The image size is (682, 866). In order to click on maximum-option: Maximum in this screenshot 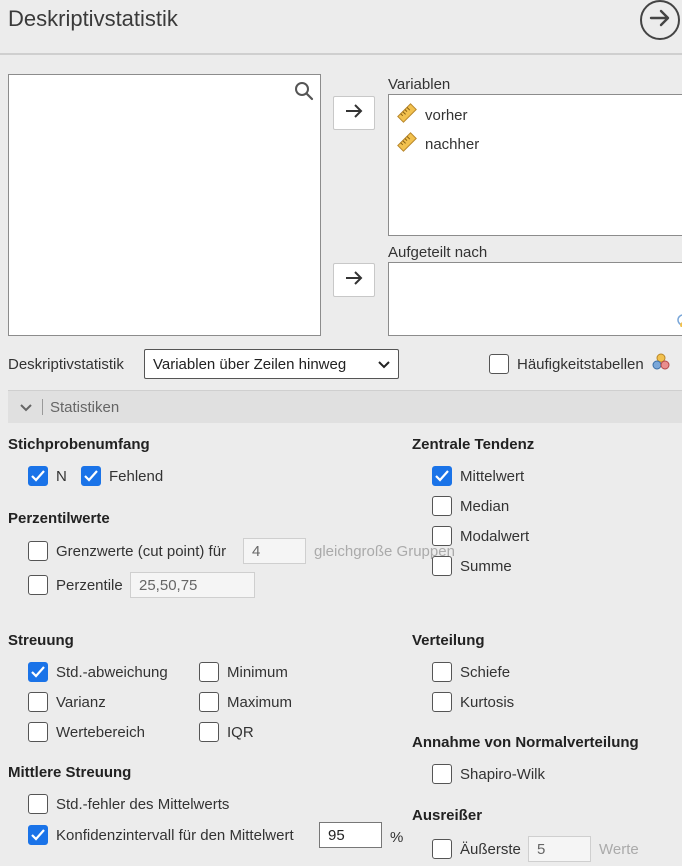, I will do `click(245, 702)`.